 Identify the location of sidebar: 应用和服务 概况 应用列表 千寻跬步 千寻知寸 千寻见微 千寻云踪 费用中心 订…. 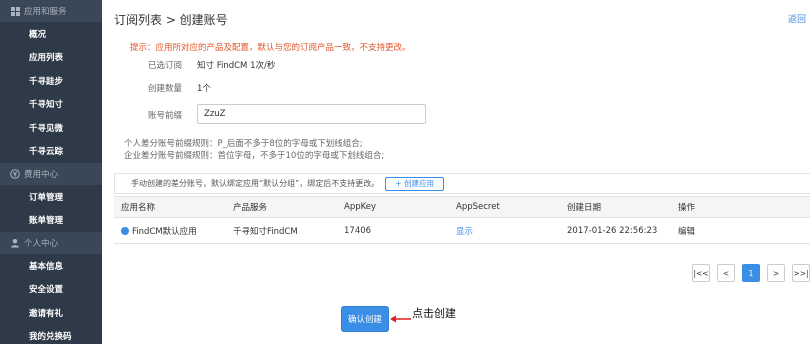
(51, 172).